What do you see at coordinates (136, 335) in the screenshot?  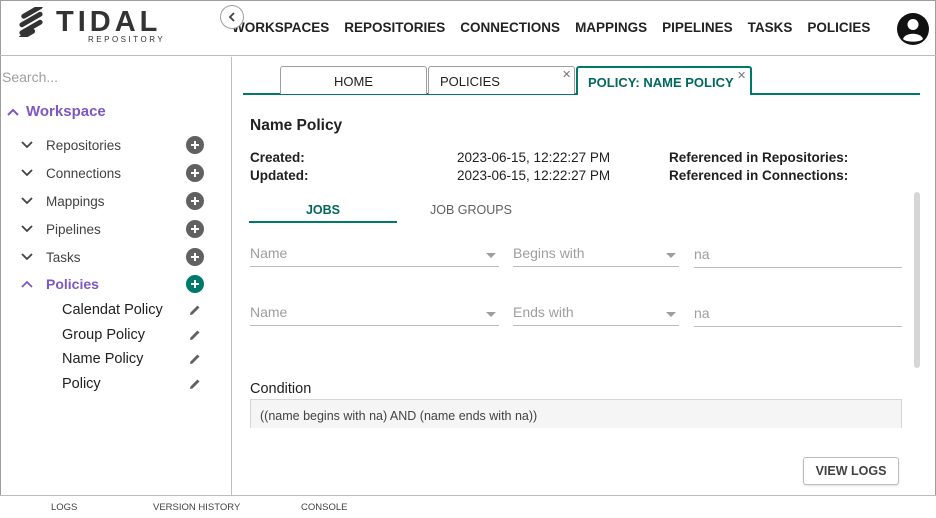 I see `policy-list-item: Group Policy` at bounding box center [136, 335].